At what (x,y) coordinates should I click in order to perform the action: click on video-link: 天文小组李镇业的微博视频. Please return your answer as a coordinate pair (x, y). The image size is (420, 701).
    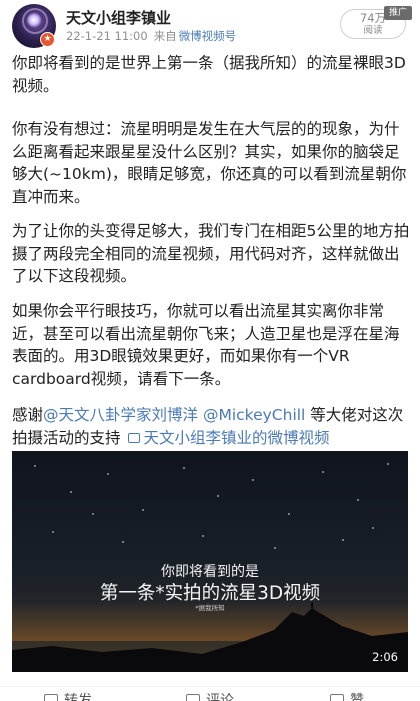
    Looking at the image, I should click on (236, 438).